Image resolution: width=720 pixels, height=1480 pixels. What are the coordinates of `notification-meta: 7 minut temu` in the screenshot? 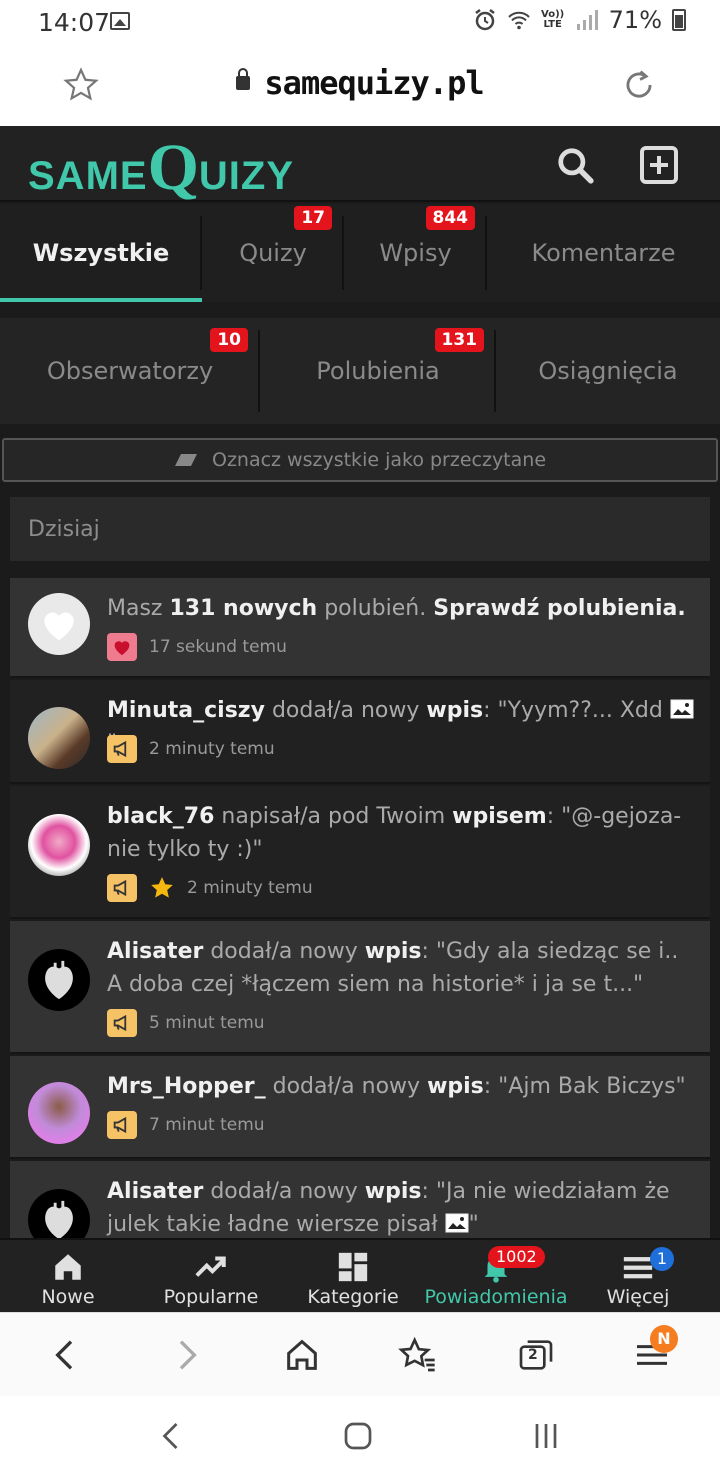 It's located at (186, 1125).